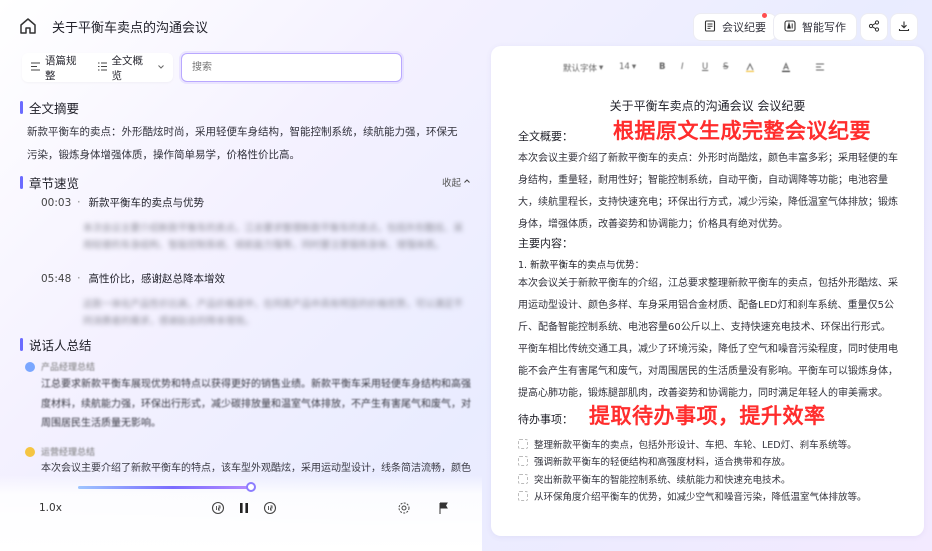 The width and height of the screenshot is (932, 551). What do you see at coordinates (156, 279) in the screenshot?
I see `chapter-title: 高性价比，感谢赵总降本增效` at bounding box center [156, 279].